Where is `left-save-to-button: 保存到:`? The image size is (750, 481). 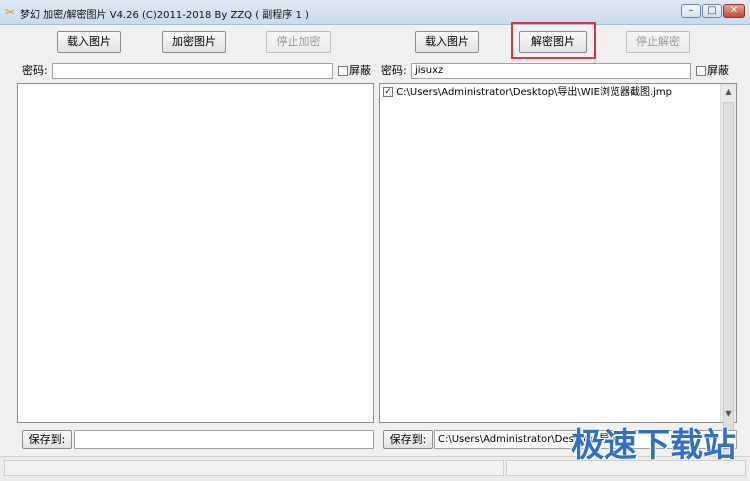 left-save-to-button: 保存到: is located at coordinates (47, 439).